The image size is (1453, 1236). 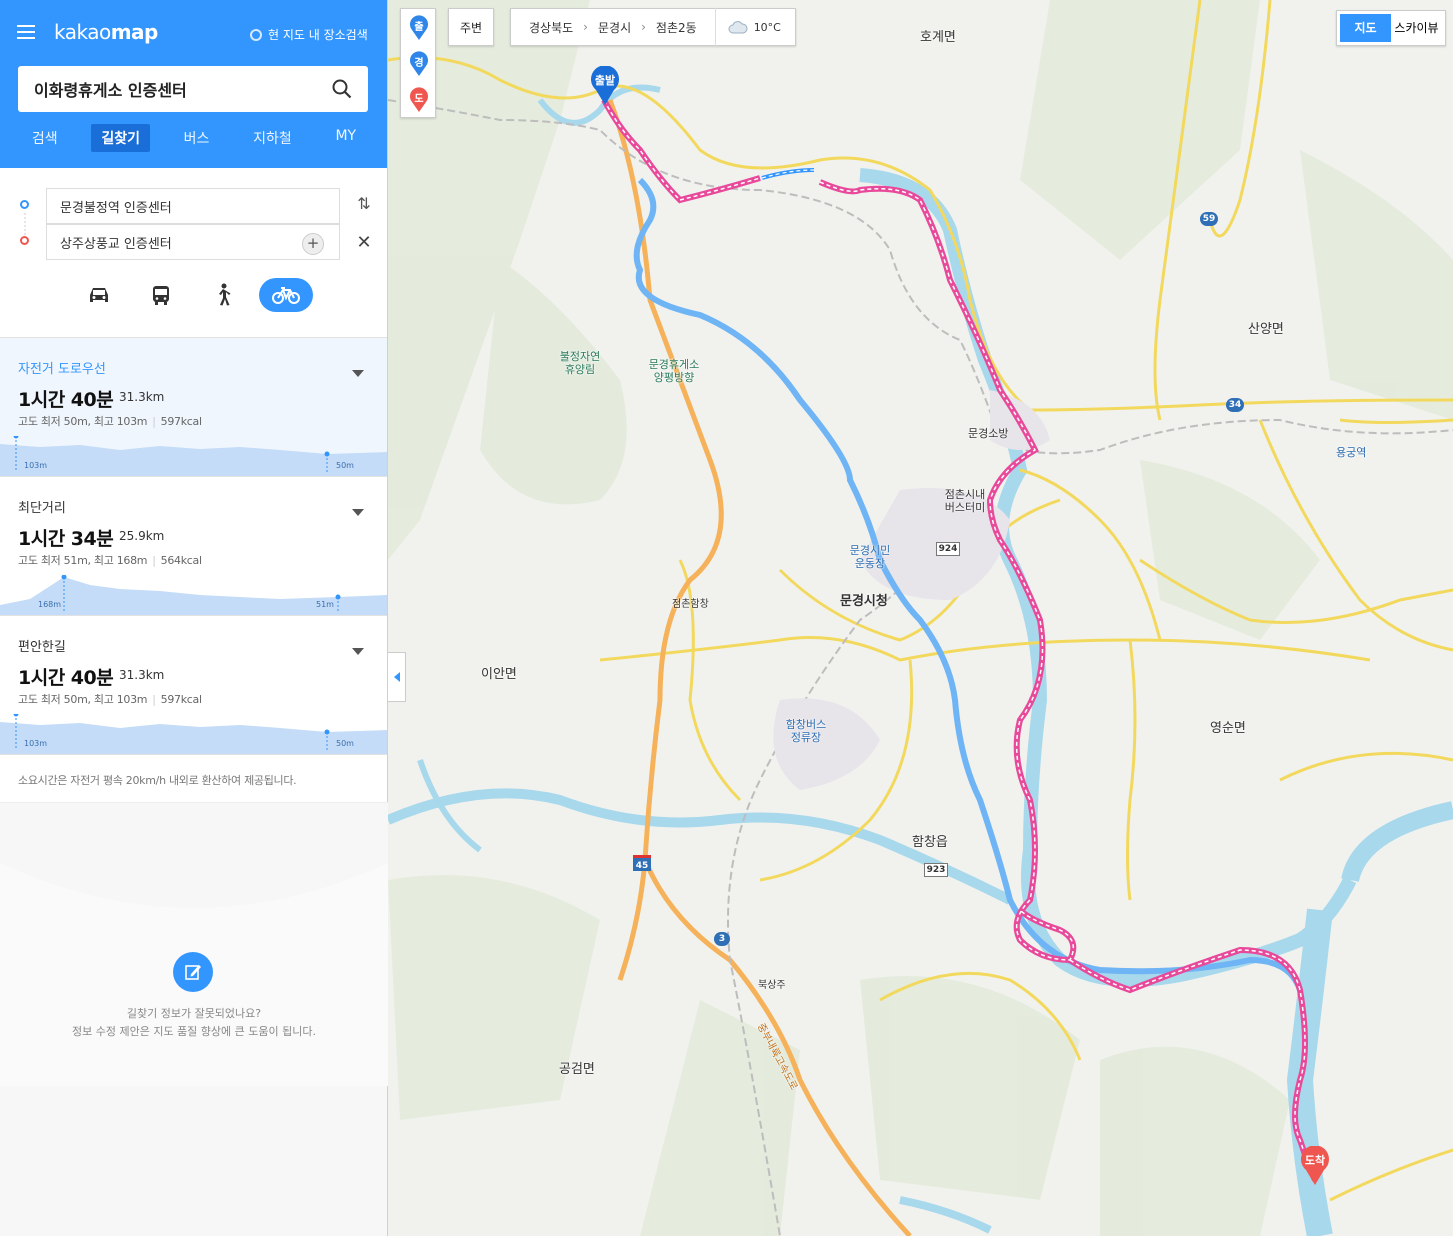 I want to click on nearby-button: 주변, so click(x=471, y=27).